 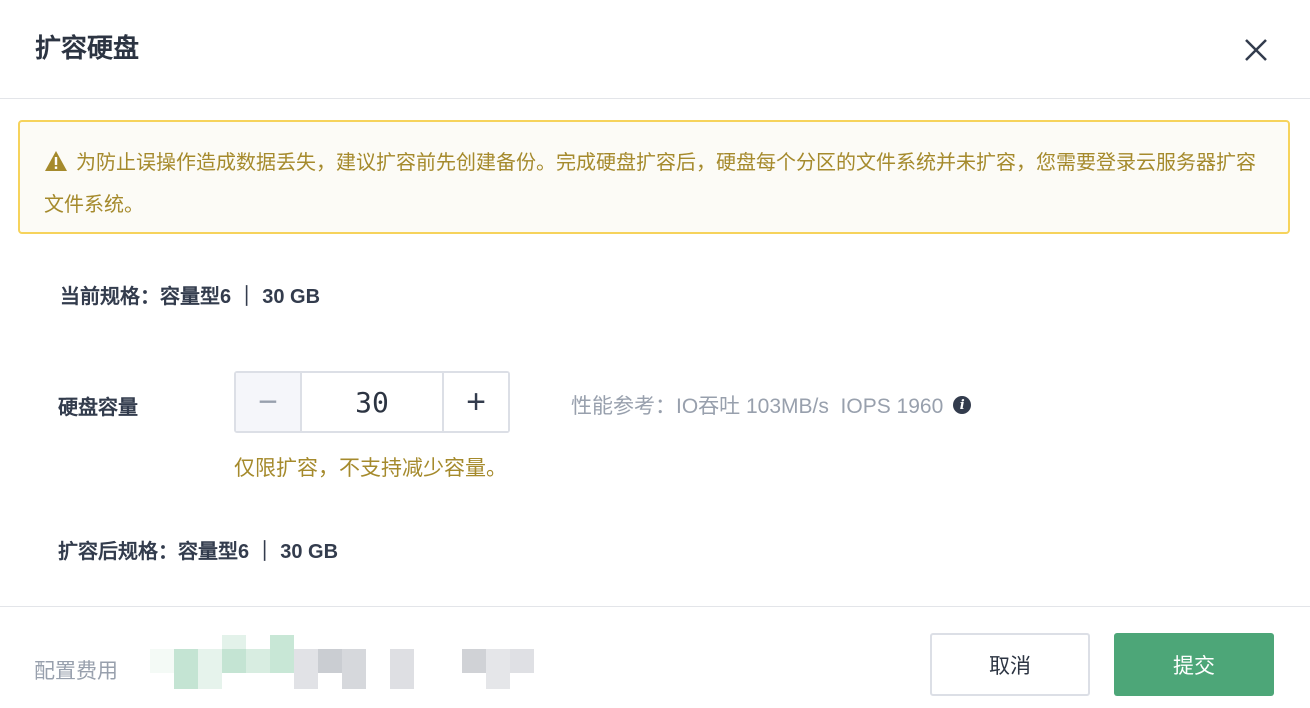 What do you see at coordinates (87, 48) in the screenshot?
I see `dialog-title: 扩容硬盘` at bounding box center [87, 48].